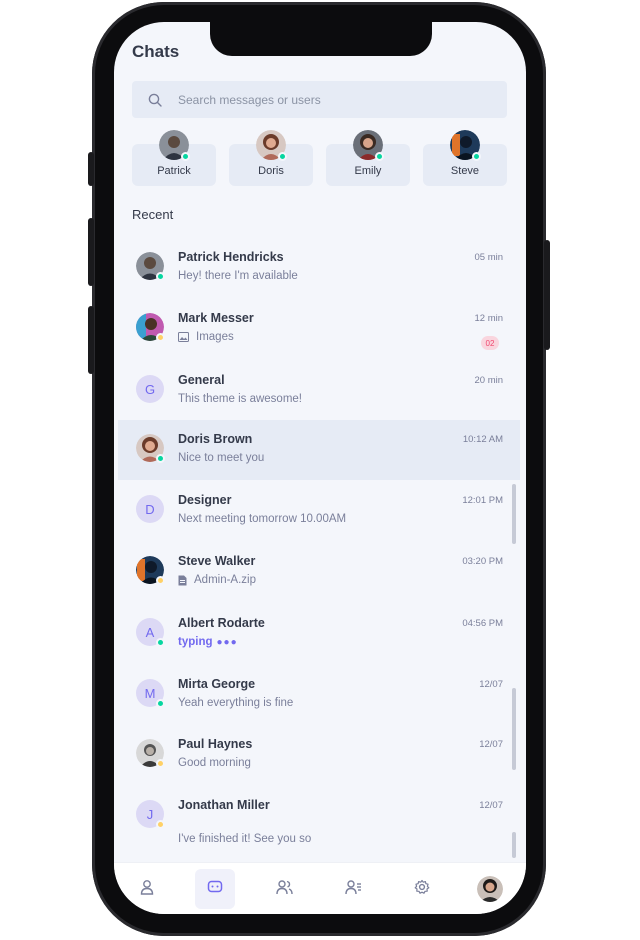 Image resolution: width=640 pixels, height=940 pixels. I want to click on chat-preview: Good morning, so click(214, 763).